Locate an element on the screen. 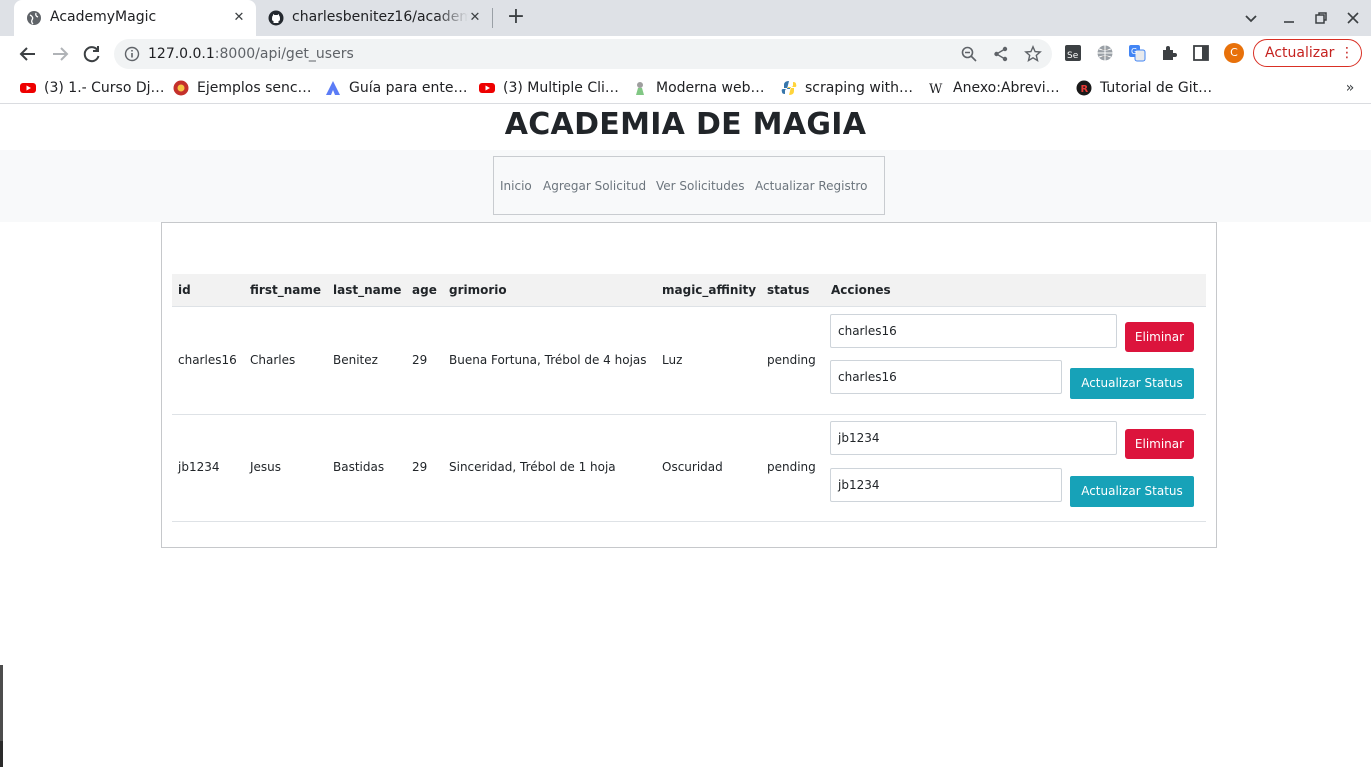 Image resolution: width=1371 pixels, height=767 pixels. cell-first-name: Charles is located at coordinates (273, 360).